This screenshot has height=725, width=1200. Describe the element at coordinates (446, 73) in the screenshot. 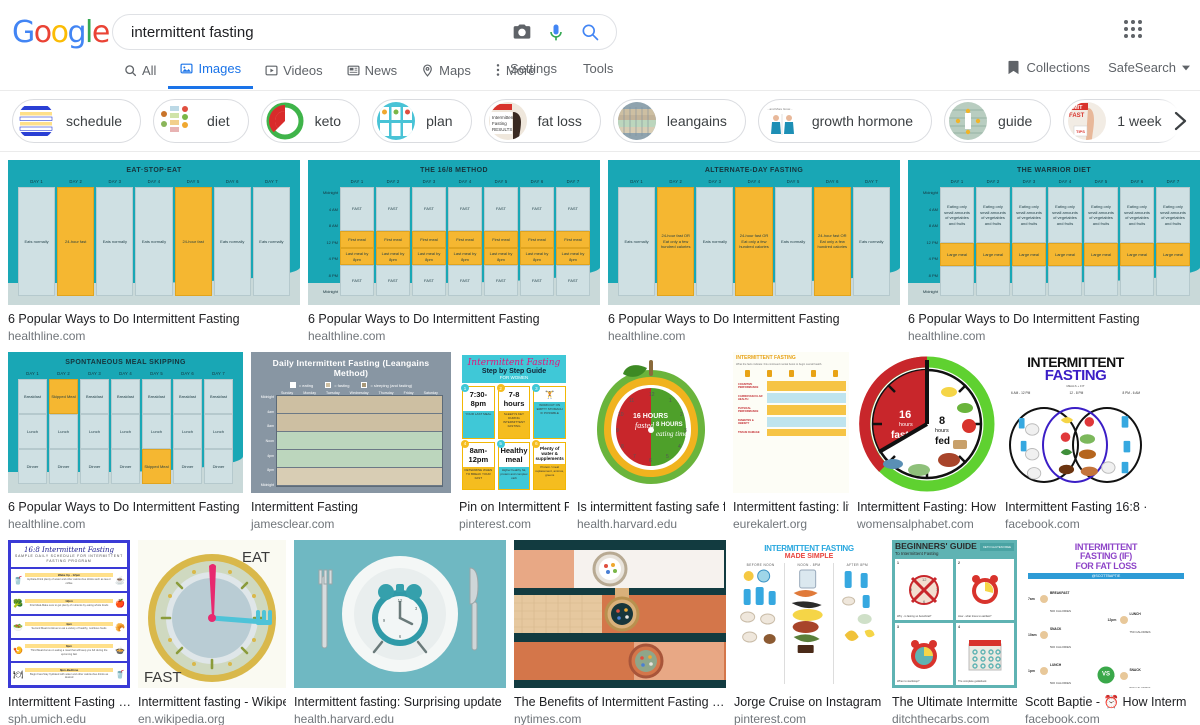

I see `tab-maps: Maps` at that location.